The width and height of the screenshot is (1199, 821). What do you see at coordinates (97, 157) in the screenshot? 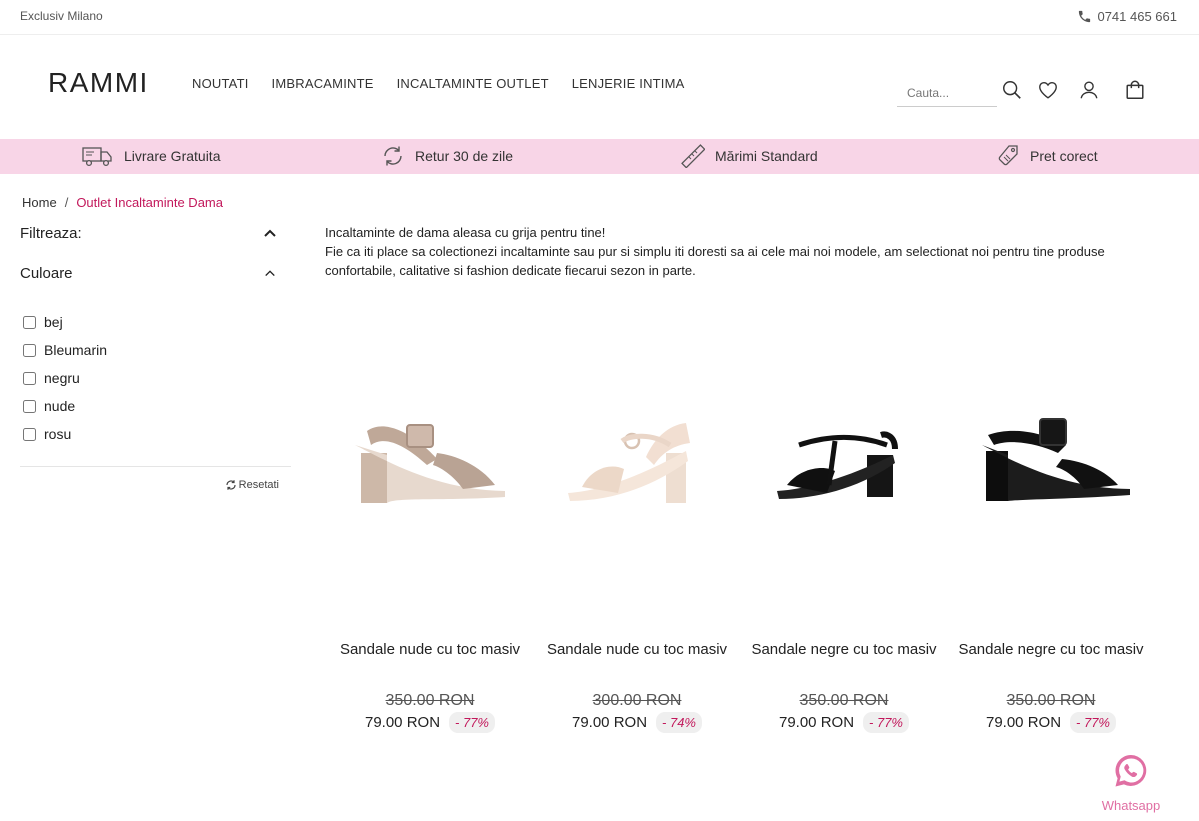
I see `truck-icon` at bounding box center [97, 157].